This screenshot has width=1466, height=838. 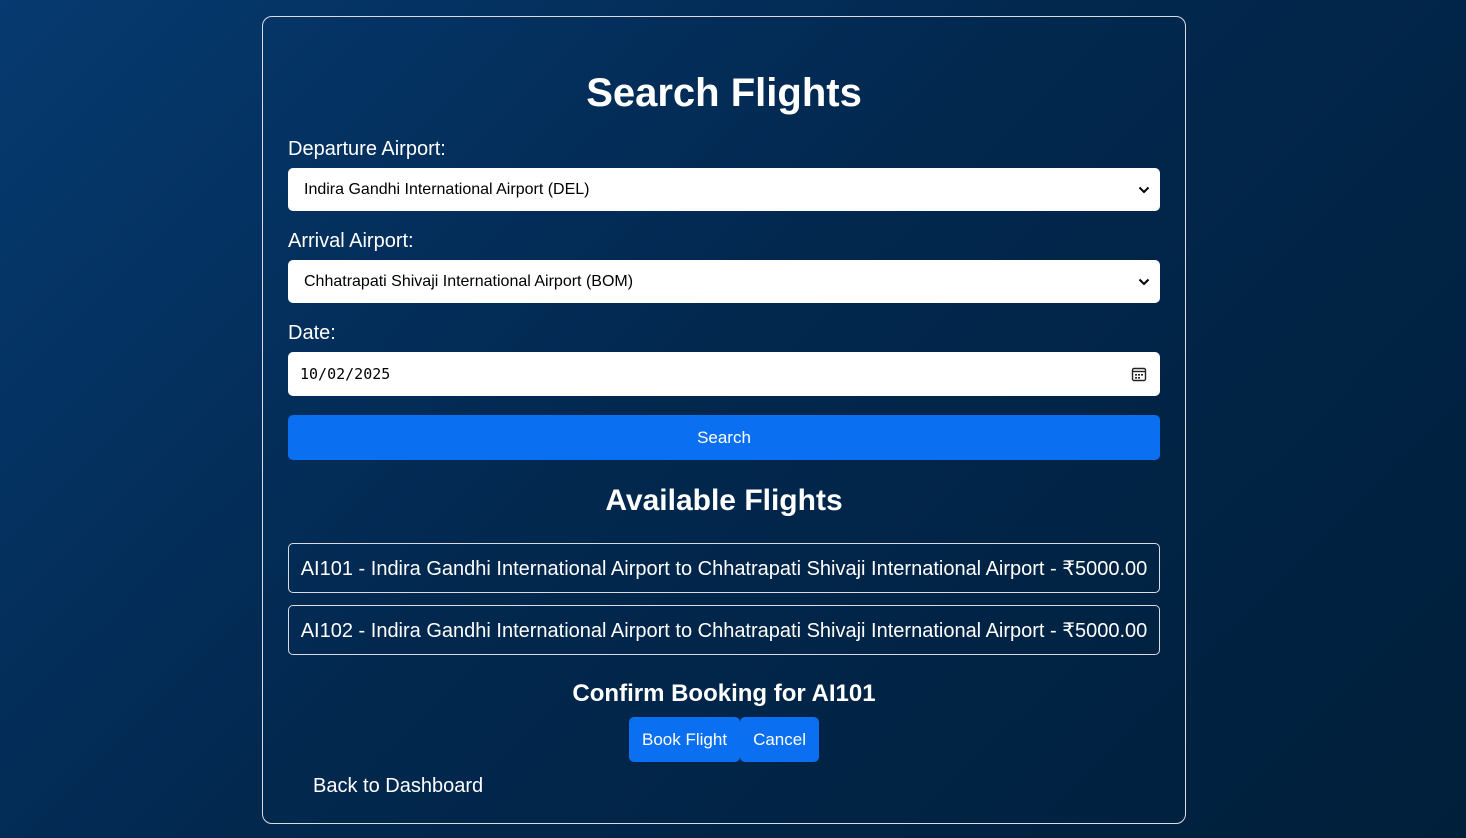 What do you see at coordinates (724, 500) in the screenshot?
I see `available-flights-heading: Available Flights` at bounding box center [724, 500].